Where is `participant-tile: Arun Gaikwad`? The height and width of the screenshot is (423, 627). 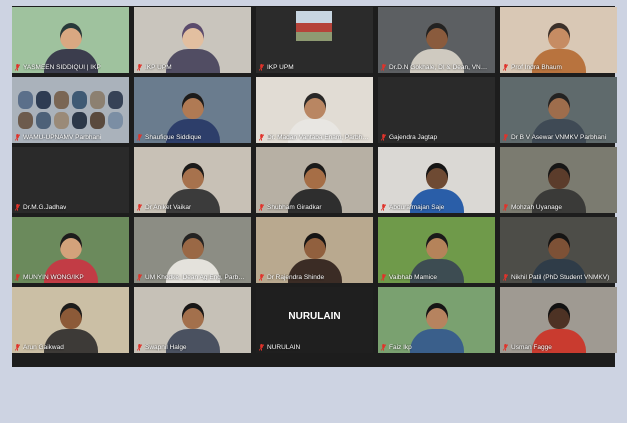
participant-tile: Arun Gaikwad is located at coordinates (70, 320).